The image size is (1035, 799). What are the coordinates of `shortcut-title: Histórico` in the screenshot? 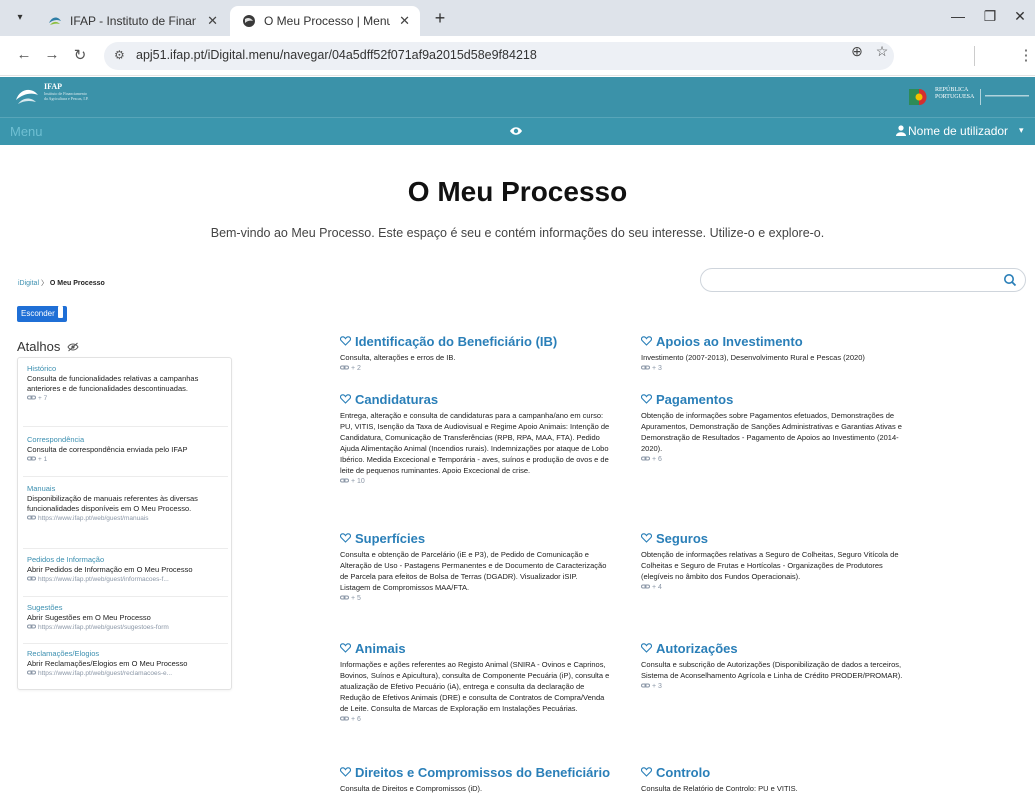 It's located at (127, 369).